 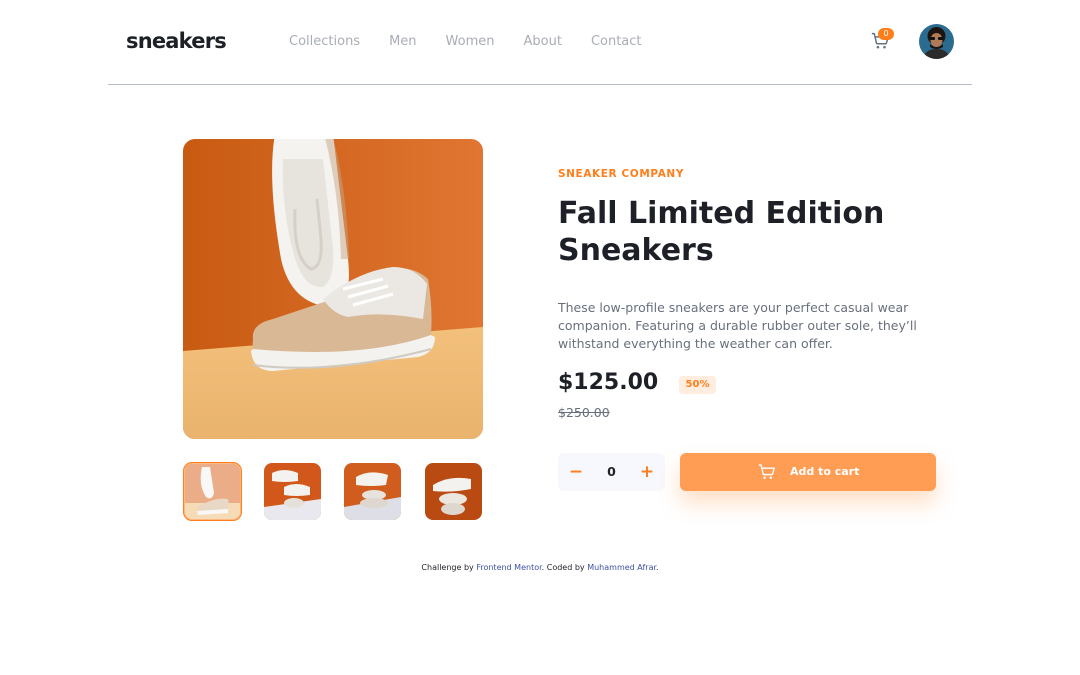 What do you see at coordinates (584, 412) in the screenshot?
I see `original-price: $250.00` at bounding box center [584, 412].